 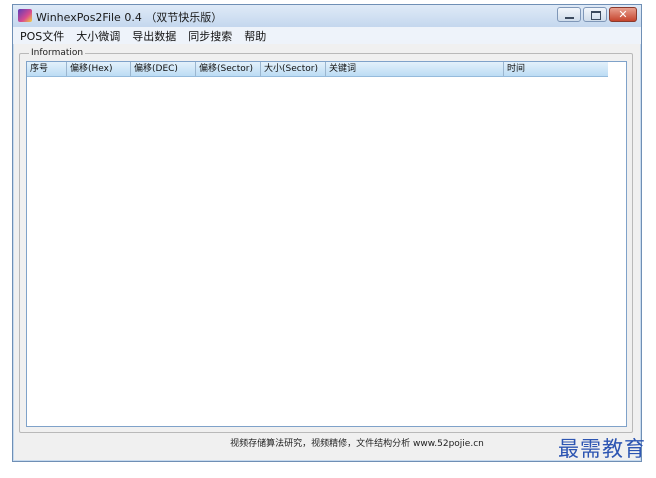 What do you see at coordinates (357, 444) in the screenshot?
I see `status-bar: 视频存储算法研究，视频精修，文件结构分析 www.52pojie.cn` at bounding box center [357, 444].